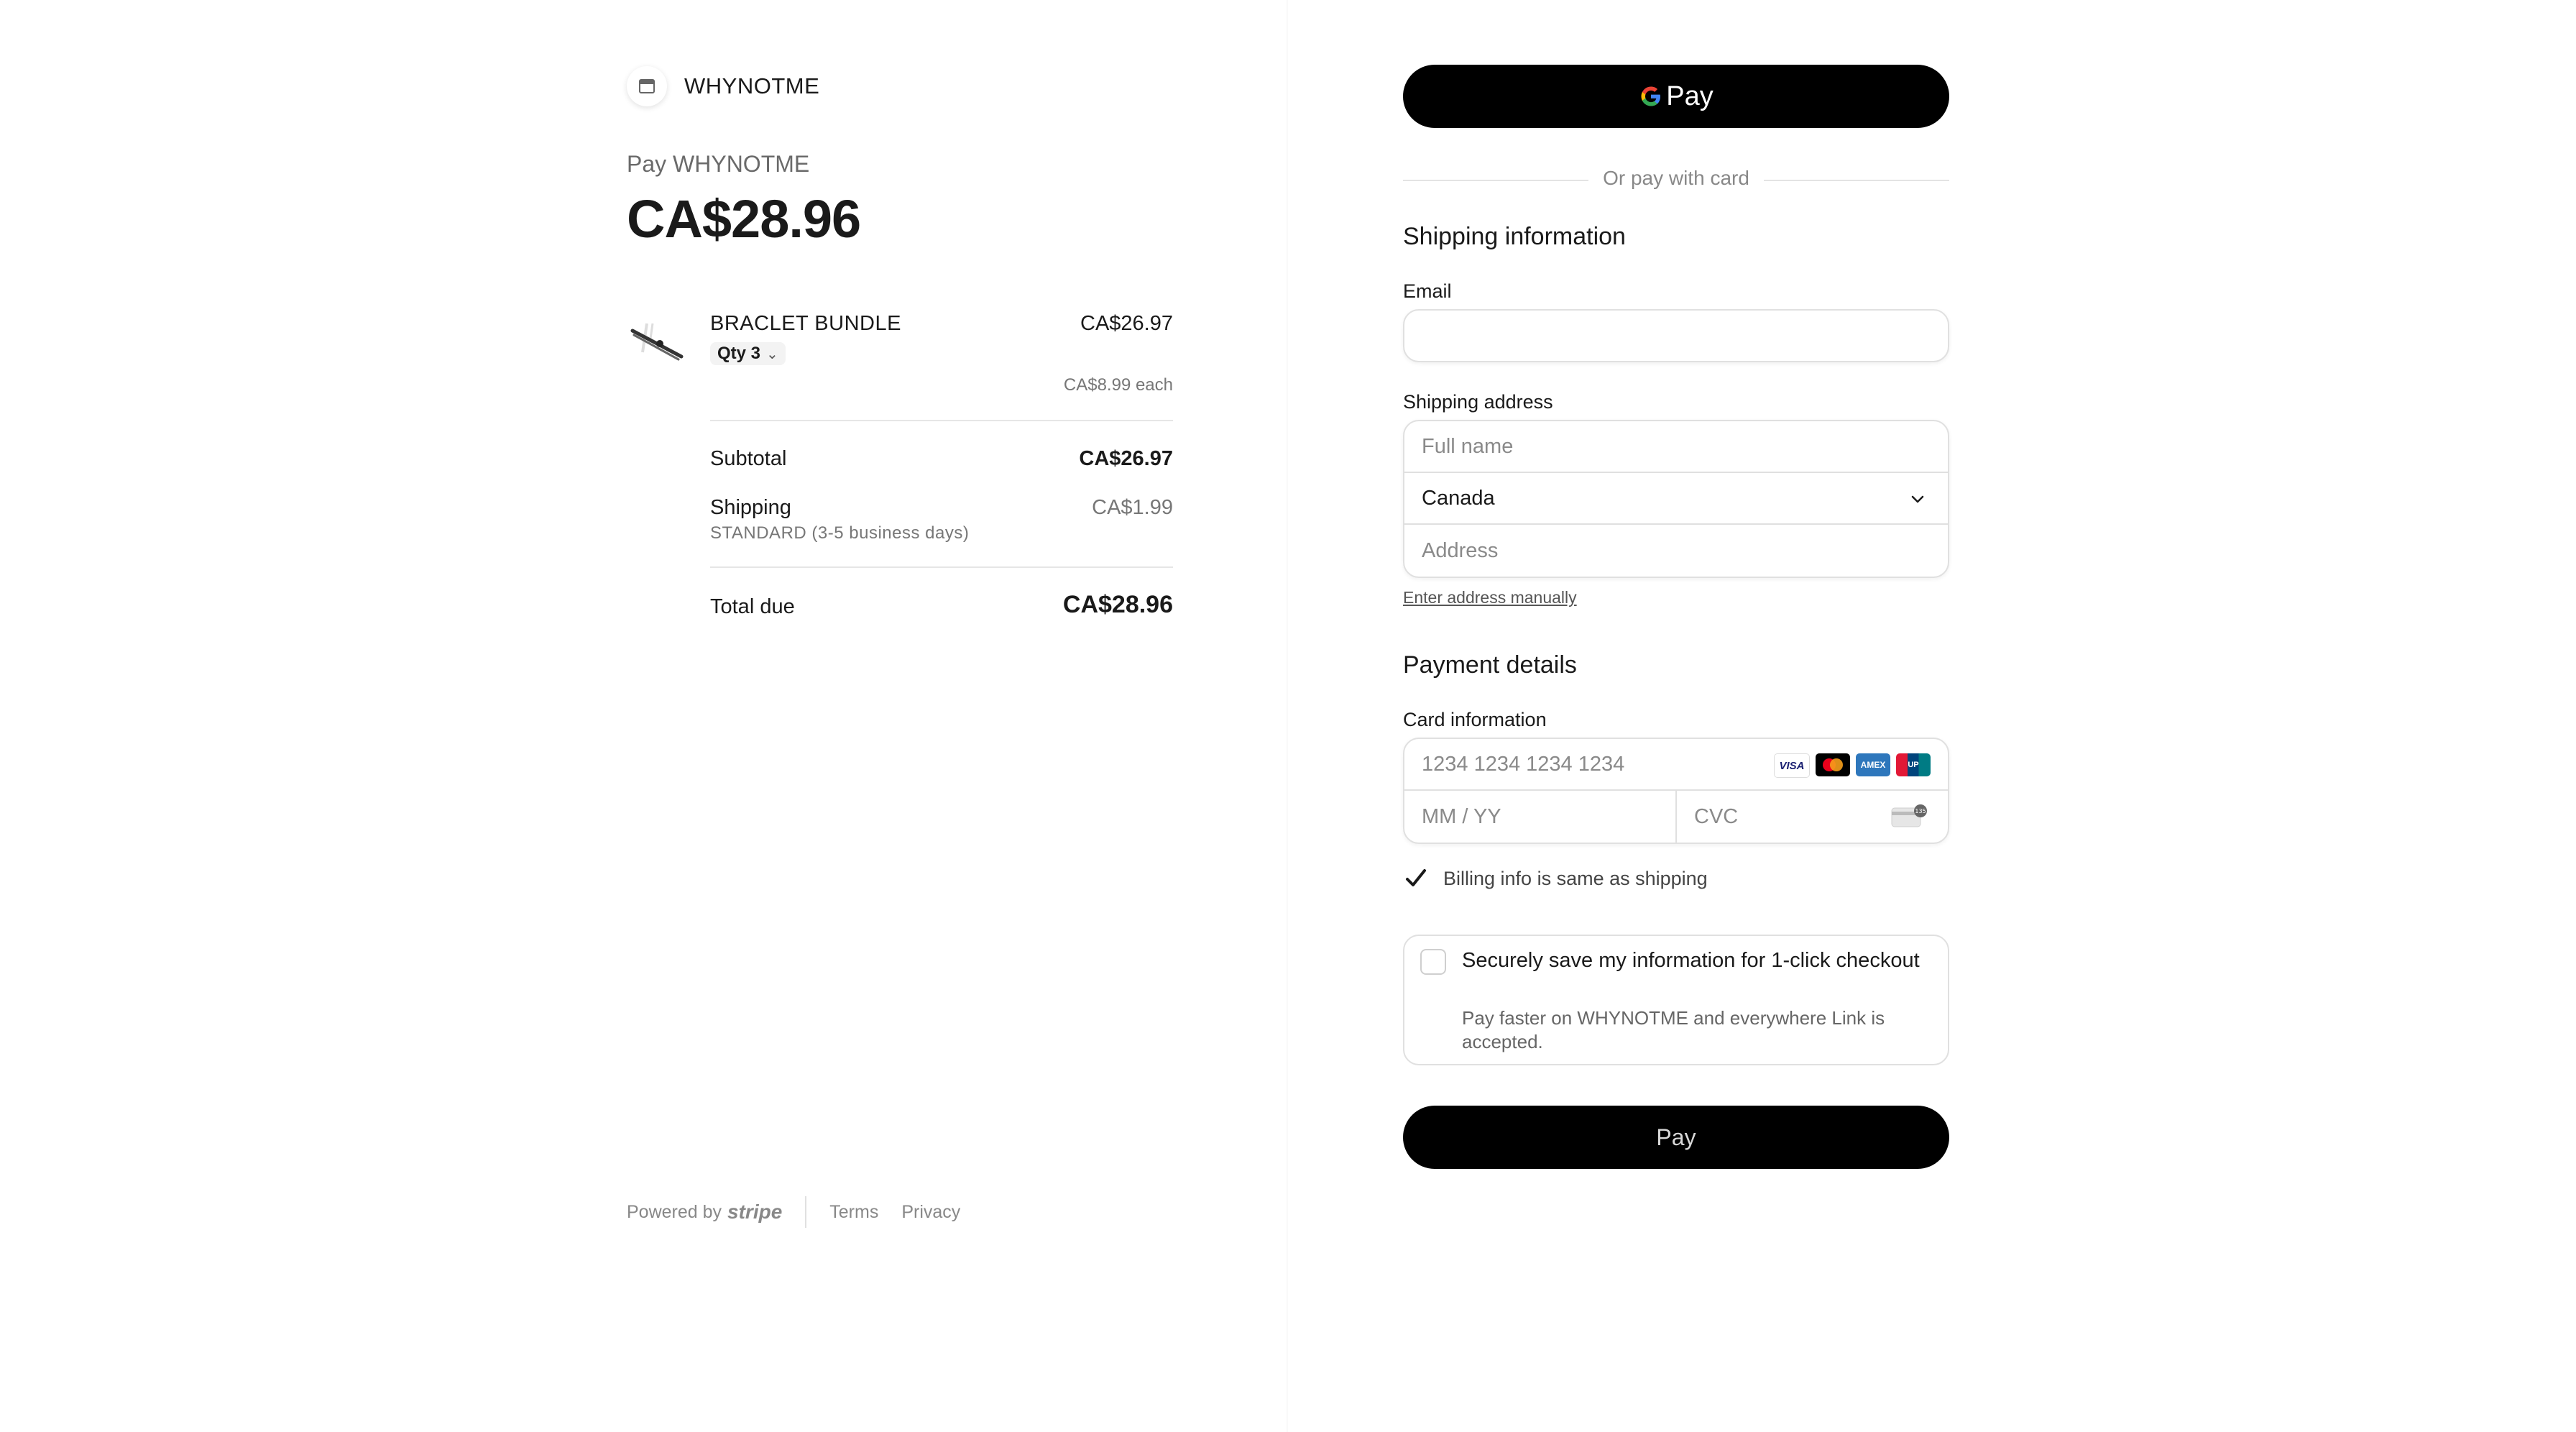 Image resolution: width=2576 pixels, height=1432 pixels. Describe the element at coordinates (1913, 764) in the screenshot. I see `unionpay-icon: UP` at that location.